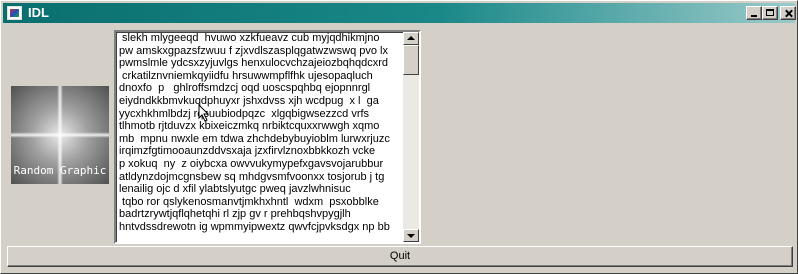 This screenshot has width=798, height=274. What do you see at coordinates (399, 13) in the screenshot?
I see `title-bar: IDL` at bounding box center [399, 13].